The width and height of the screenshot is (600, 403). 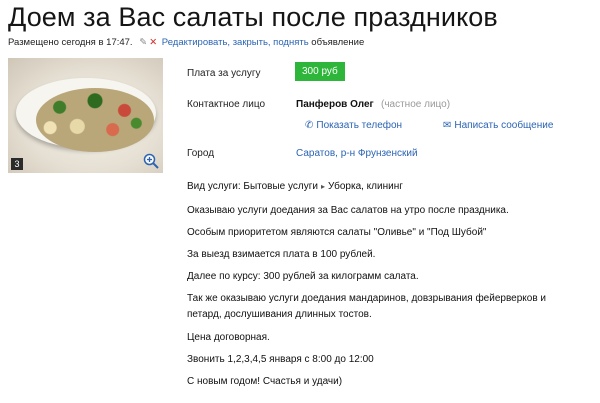 What do you see at coordinates (153, 42) in the screenshot?
I see `close-icon: ✕` at bounding box center [153, 42].